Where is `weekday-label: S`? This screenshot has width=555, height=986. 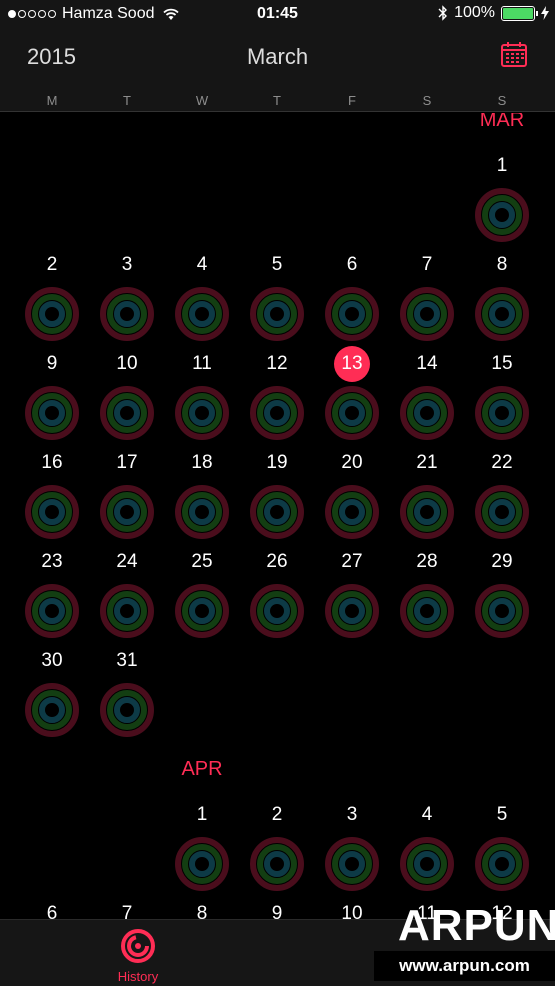 weekday-label: S is located at coordinates (502, 100).